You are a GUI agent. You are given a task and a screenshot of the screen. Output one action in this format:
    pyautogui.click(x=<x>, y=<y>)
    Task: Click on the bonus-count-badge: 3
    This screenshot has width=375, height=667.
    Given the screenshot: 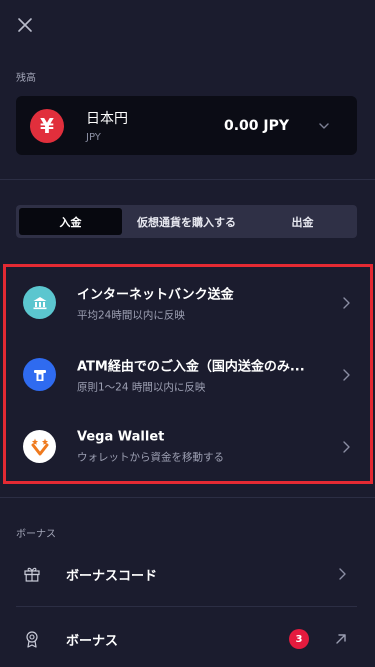 What is the action you would take?
    pyautogui.click(x=299, y=639)
    